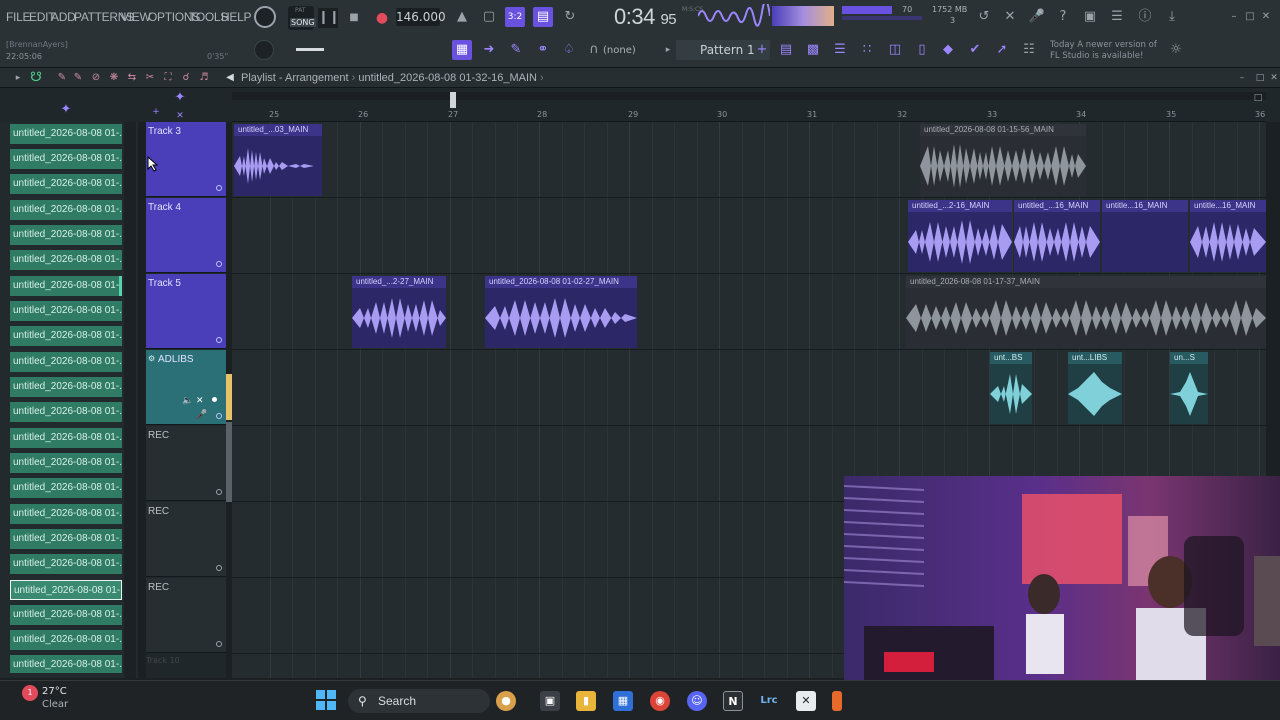 This screenshot has height=720, width=1280. I want to click on windows-start-icon, so click(326, 700).